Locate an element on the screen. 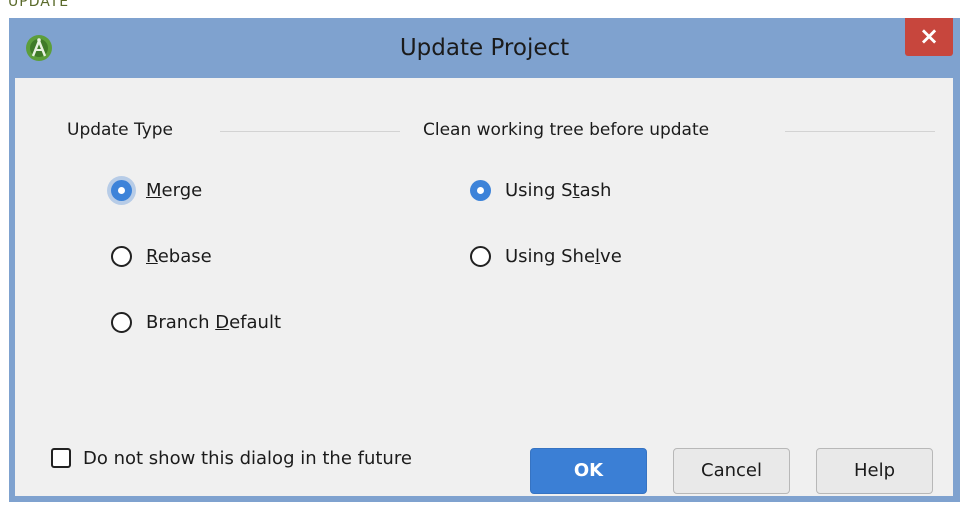 The height and width of the screenshot is (505, 962). dont-show-checkbox-row: Do not show this dialog in the future is located at coordinates (231, 458).